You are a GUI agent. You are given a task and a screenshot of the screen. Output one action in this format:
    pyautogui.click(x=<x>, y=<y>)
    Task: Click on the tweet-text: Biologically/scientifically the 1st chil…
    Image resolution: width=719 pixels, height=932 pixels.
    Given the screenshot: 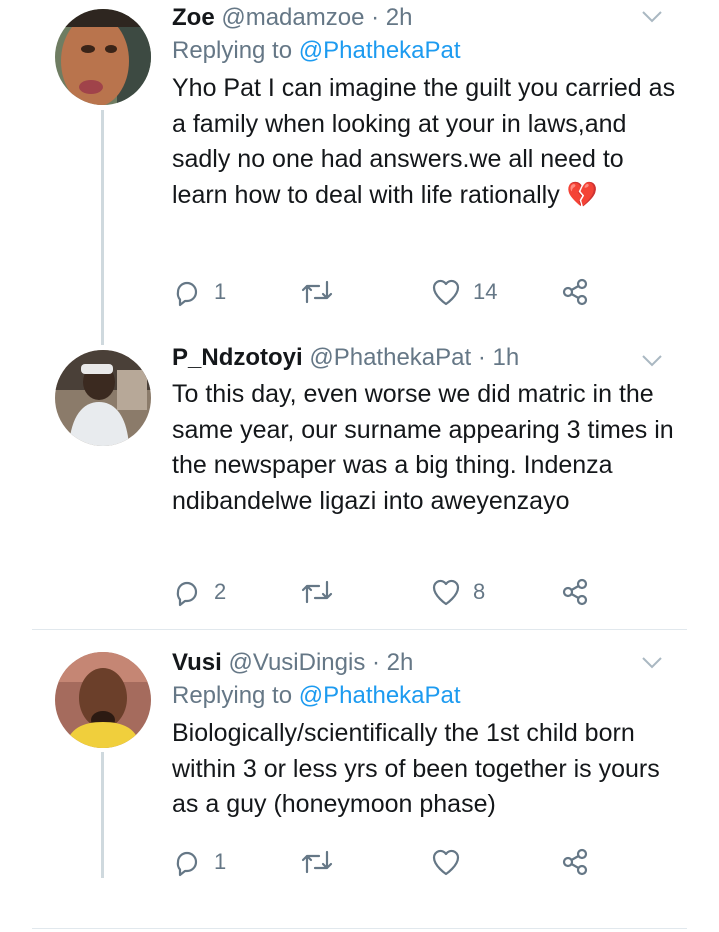 What is the action you would take?
    pyautogui.click(x=416, y=768)
    